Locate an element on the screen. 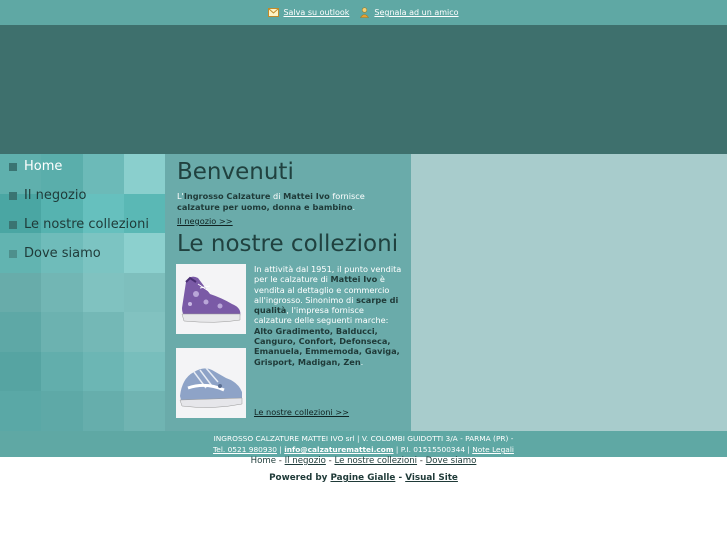 This screenshot has height=545, width=727. menu-item-le-nostre-collezioni: Le nostre collezioni is located at coordinates (79, 224).